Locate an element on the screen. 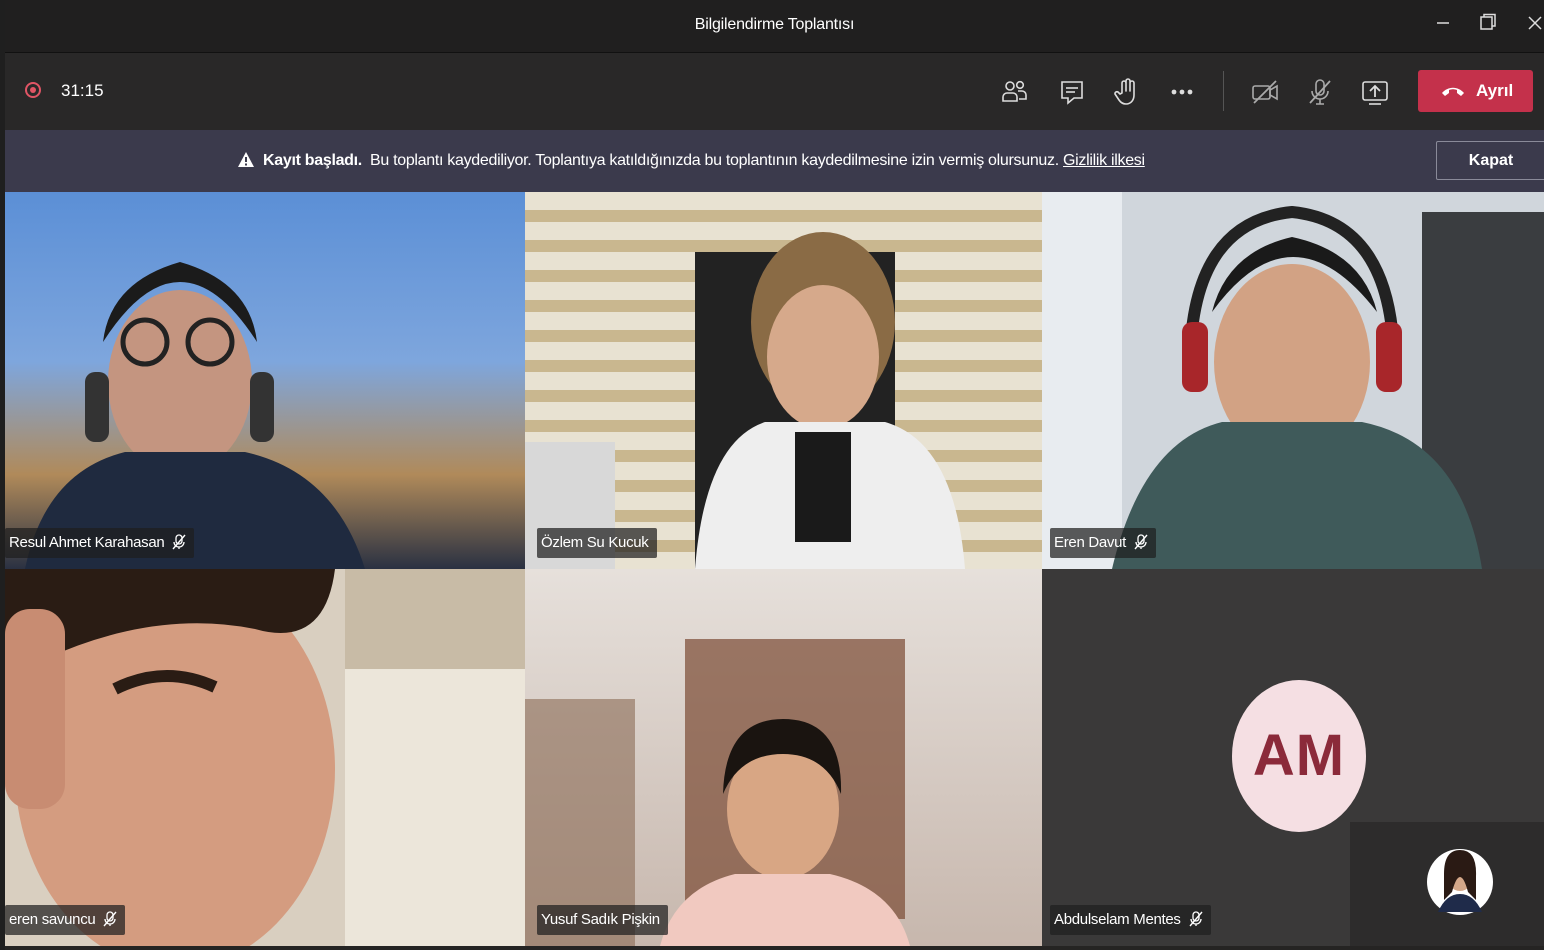 The width and height of the screenshot is (1544, 950). meeting-title: Bilgilendirme Toplantısı is located at coordinates (774, 24).